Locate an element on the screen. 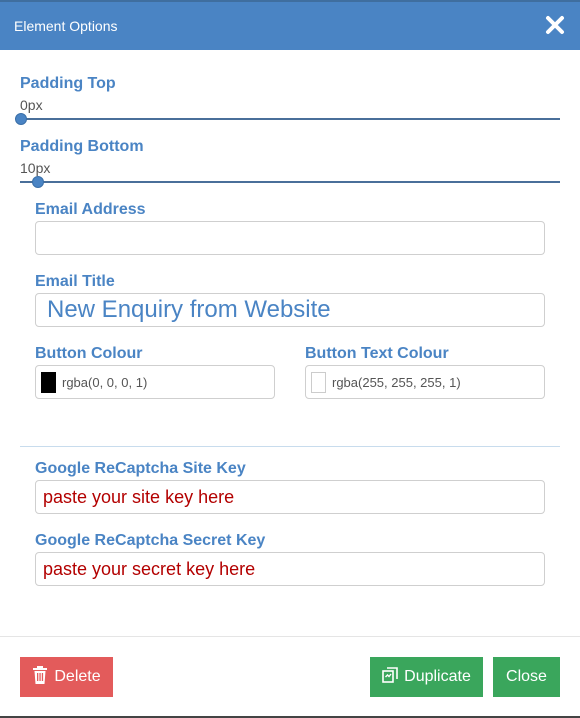  padding-top-slider is located at coordinates (290, 119).